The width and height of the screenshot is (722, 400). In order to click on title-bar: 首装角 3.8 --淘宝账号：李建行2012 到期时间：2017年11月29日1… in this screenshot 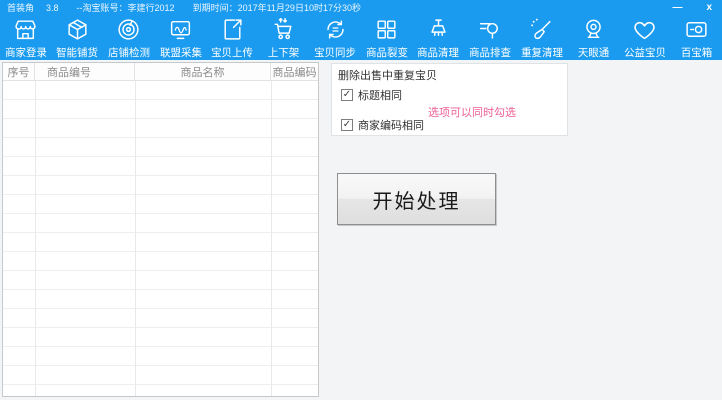, I will do `click(361, 7)`.